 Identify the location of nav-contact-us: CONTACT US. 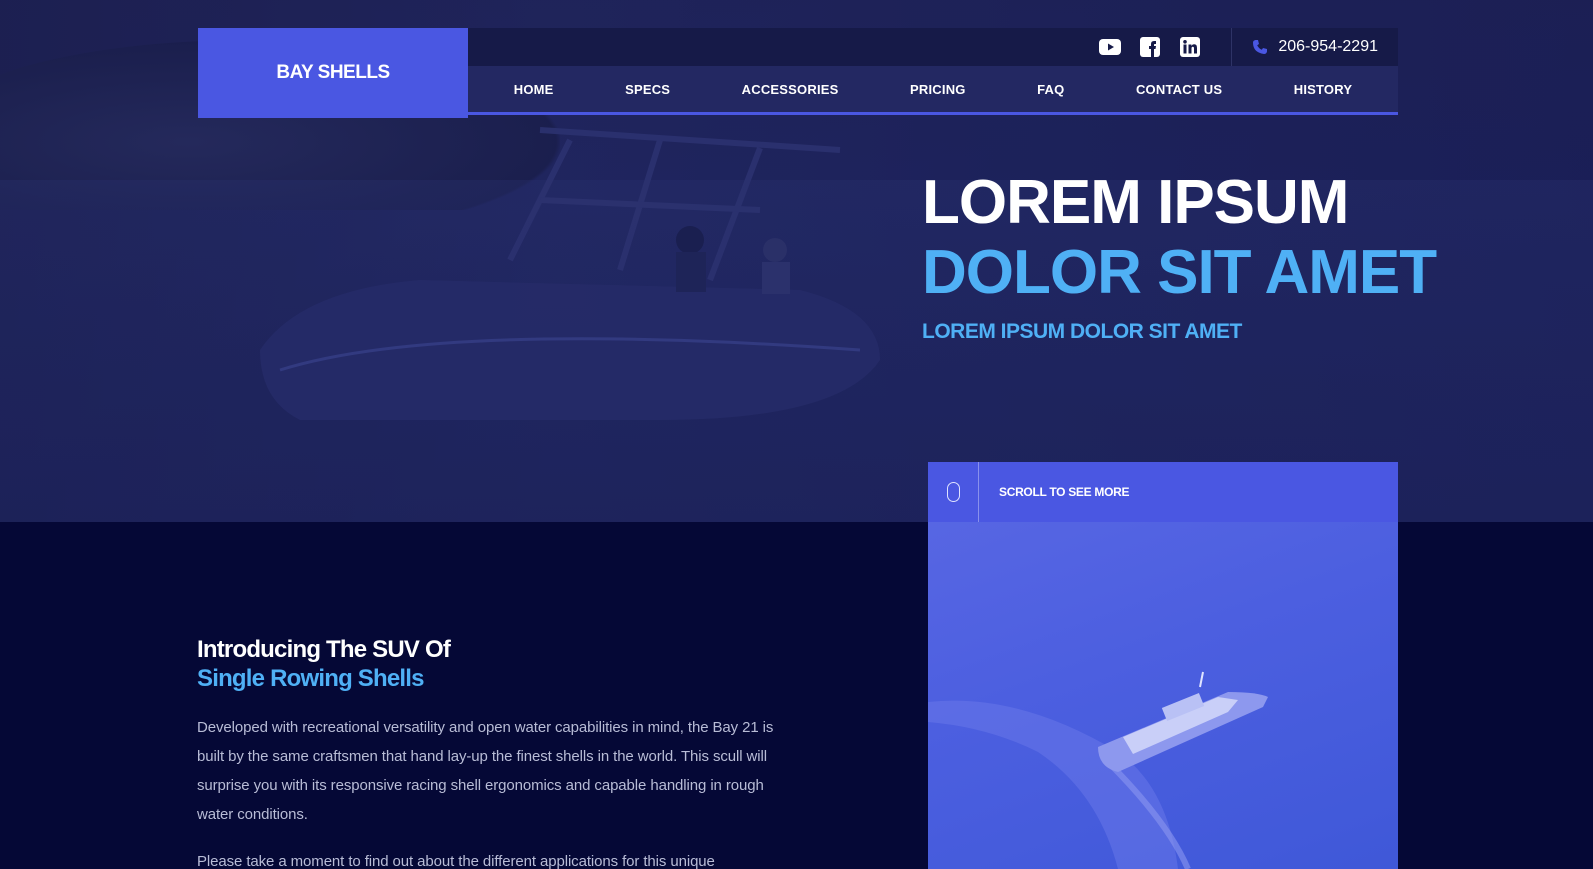
(1179, 89).